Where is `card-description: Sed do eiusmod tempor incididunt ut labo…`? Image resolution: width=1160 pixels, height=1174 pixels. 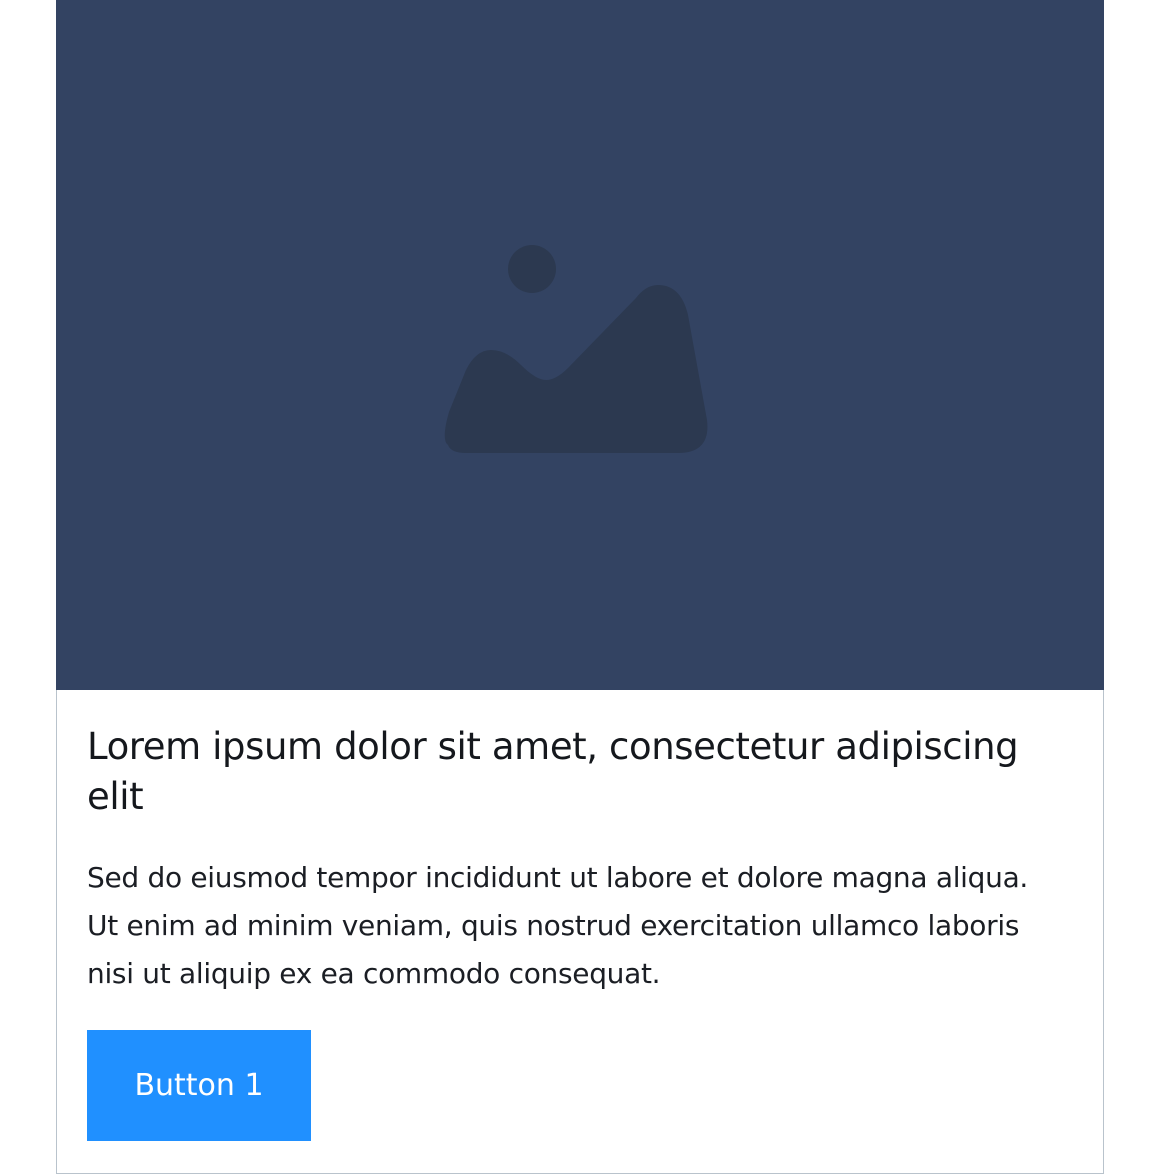
card-description: Sed do eiusmod tempor incididunt ut labo… is located at coordinates (558, 925).